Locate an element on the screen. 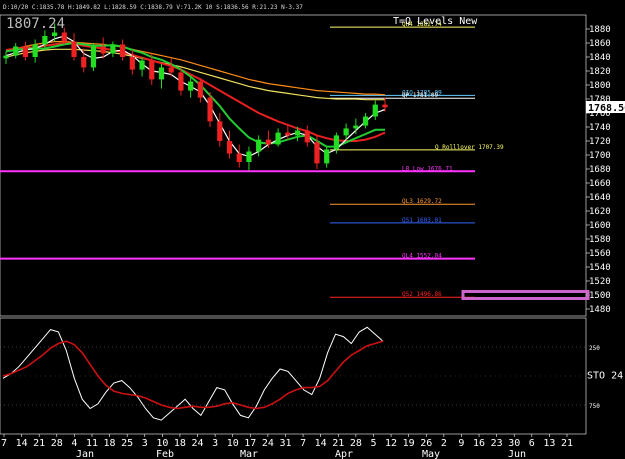 The height and width of the screenshot is (459, 625). last-price-label: 1768.56 is located at coordinates (606, 108).